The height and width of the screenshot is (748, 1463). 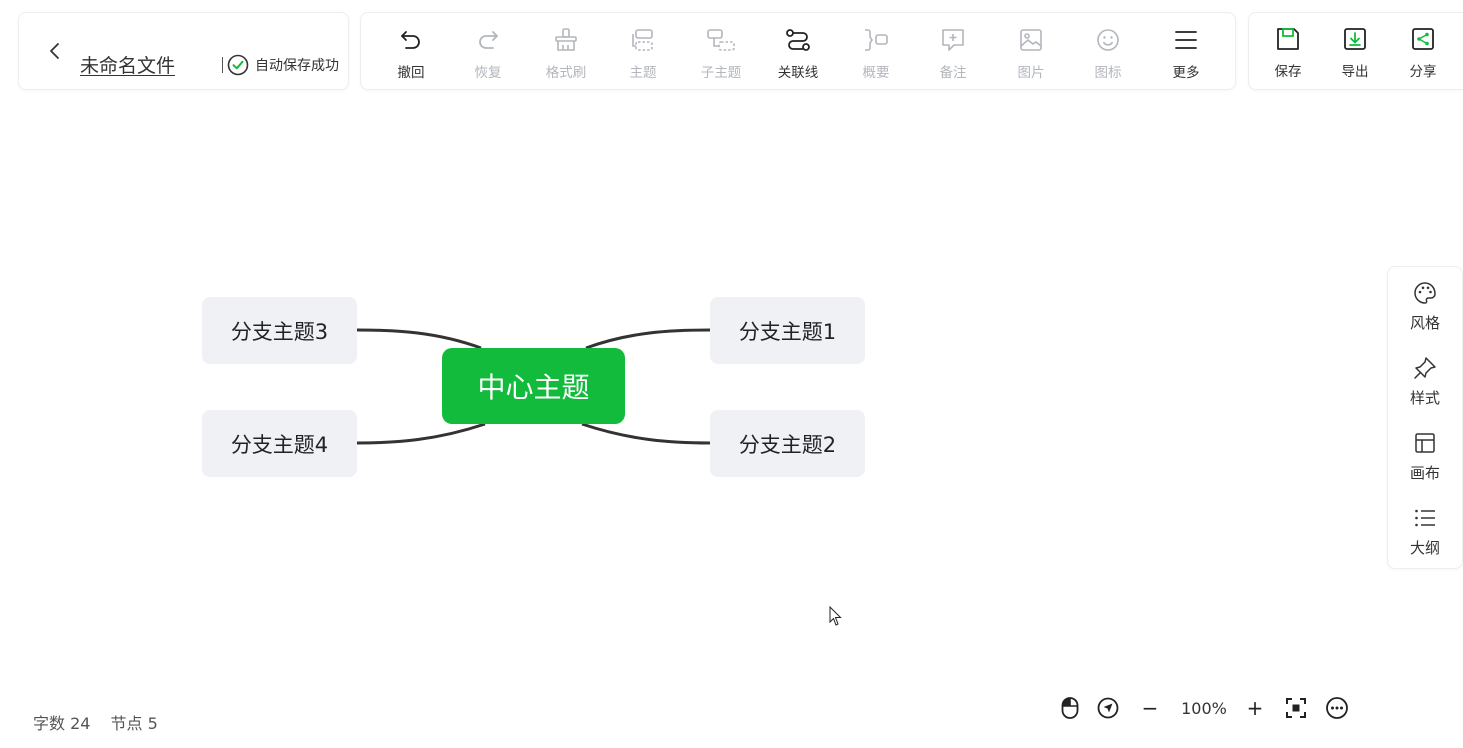 I want to click on fit-screen-button, so click(x=1296, y=708).